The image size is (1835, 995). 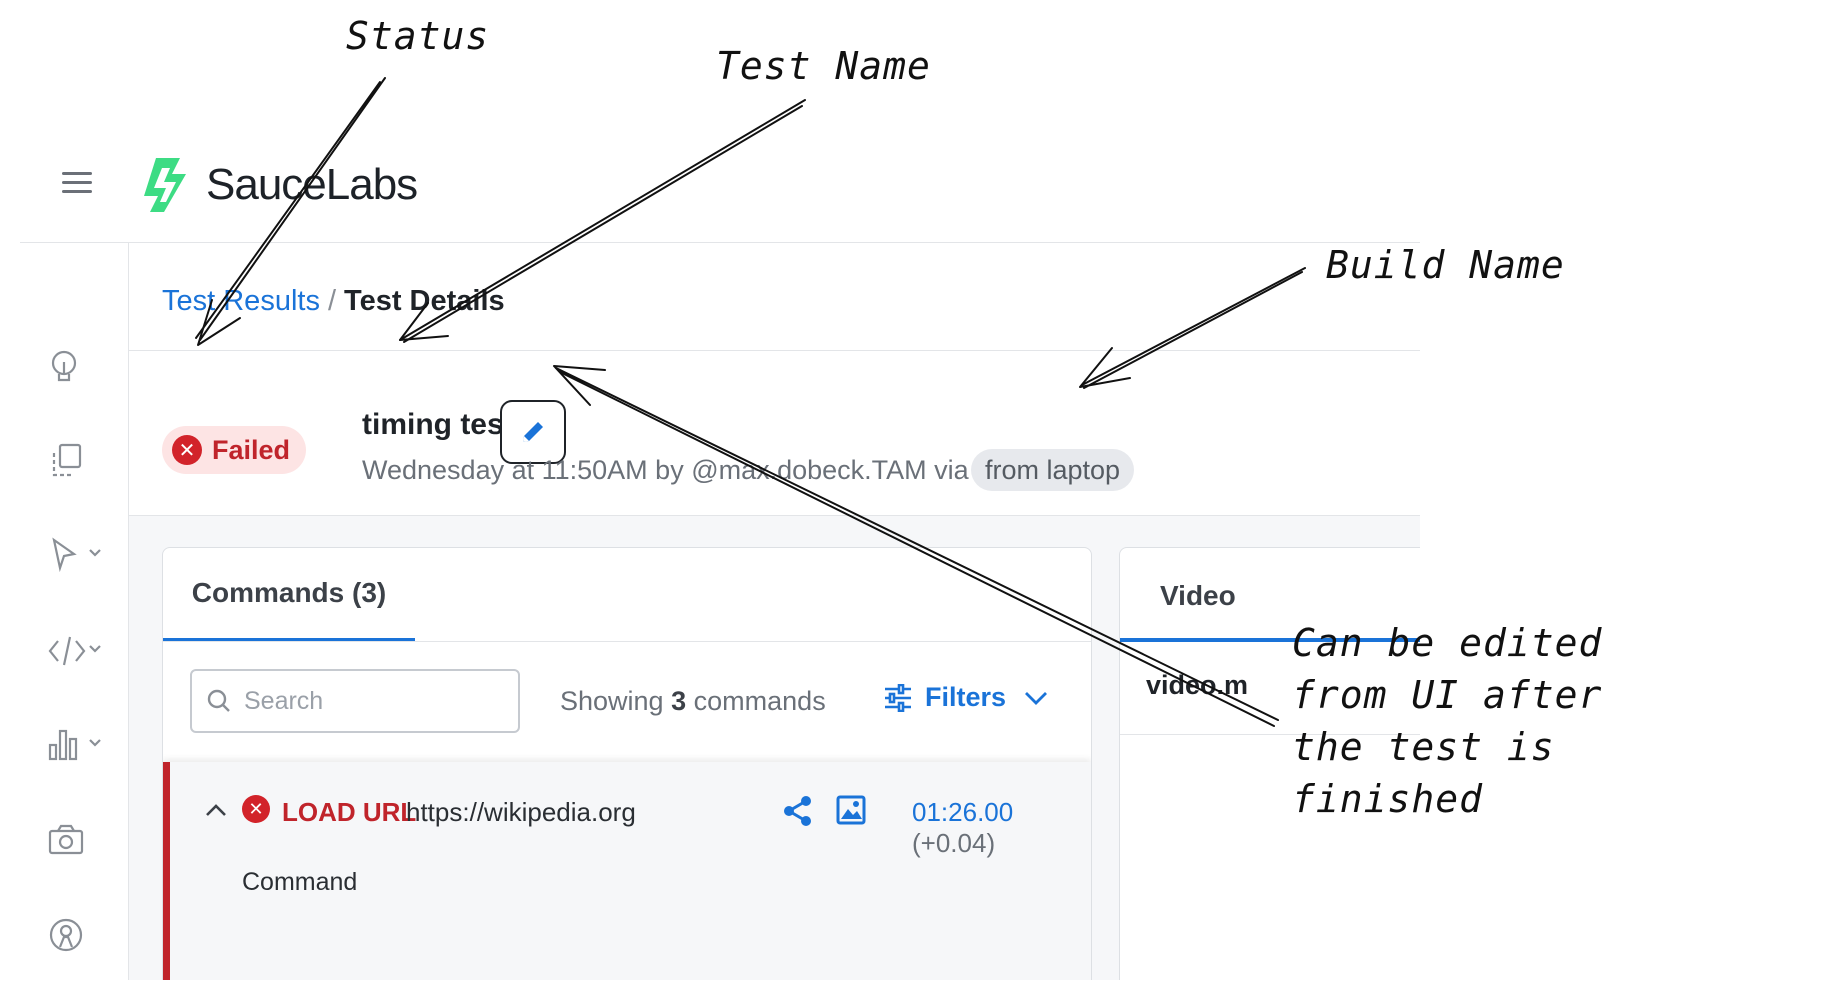 I want to click on breadcrumb-current: Test Details, so click(x=424, y=301).